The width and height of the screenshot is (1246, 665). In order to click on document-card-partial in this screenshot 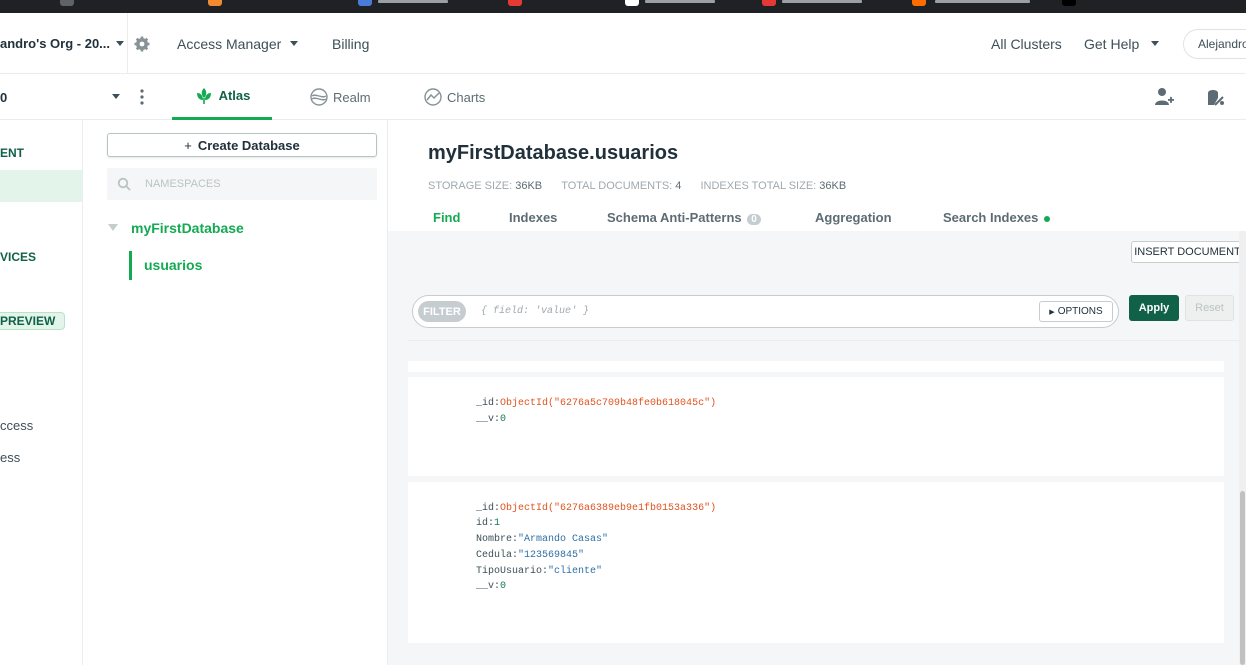, I will do `click(816, 366)`.